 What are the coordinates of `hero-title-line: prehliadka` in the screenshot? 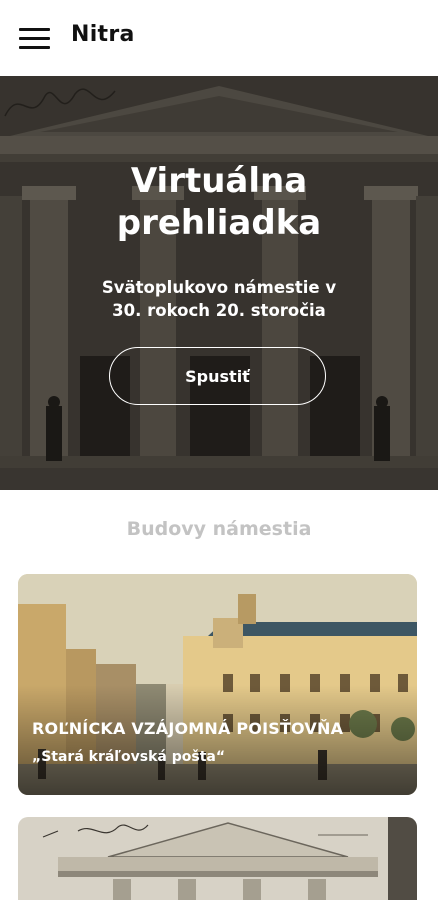 It's located at (219, 223).